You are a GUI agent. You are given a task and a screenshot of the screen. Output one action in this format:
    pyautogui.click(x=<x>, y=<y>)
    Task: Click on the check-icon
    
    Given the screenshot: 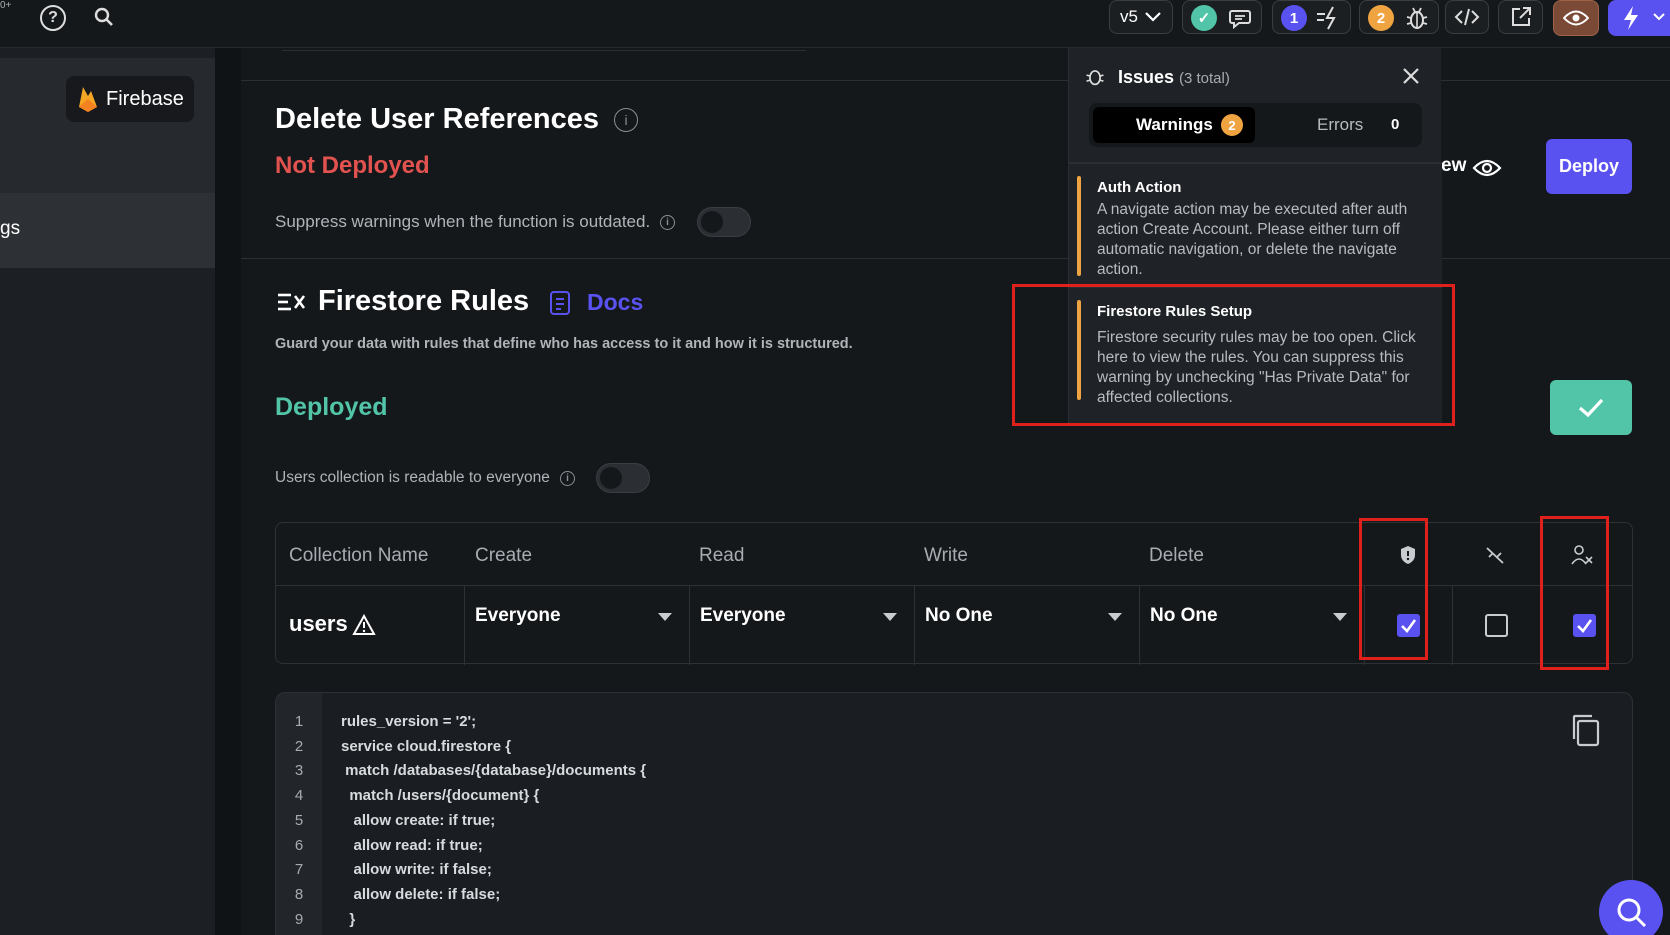 What is the action you would take?
    pyautogui.click(x=1591, y=407)
    